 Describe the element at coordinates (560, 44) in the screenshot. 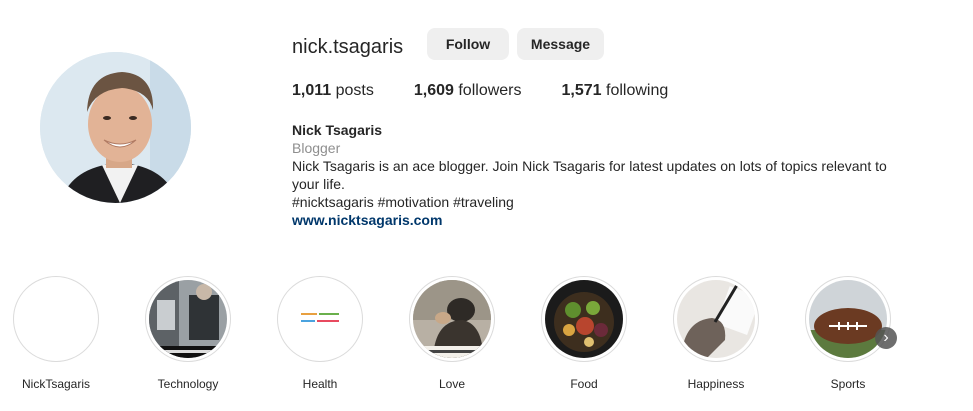

I see `message-button: Message` at that location.